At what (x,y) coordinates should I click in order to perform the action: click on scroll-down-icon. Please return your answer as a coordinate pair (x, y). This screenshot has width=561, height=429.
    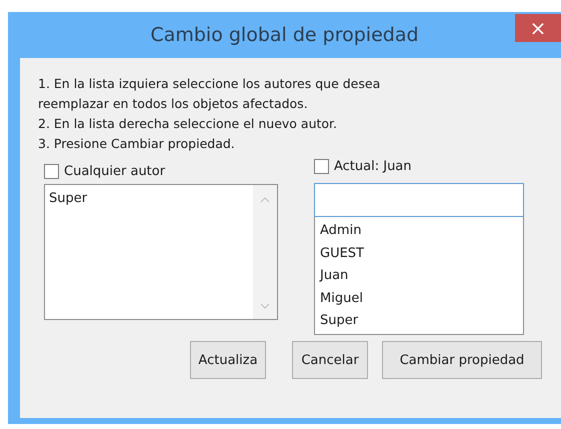
    Looking at the image, I should click on (265, 306).